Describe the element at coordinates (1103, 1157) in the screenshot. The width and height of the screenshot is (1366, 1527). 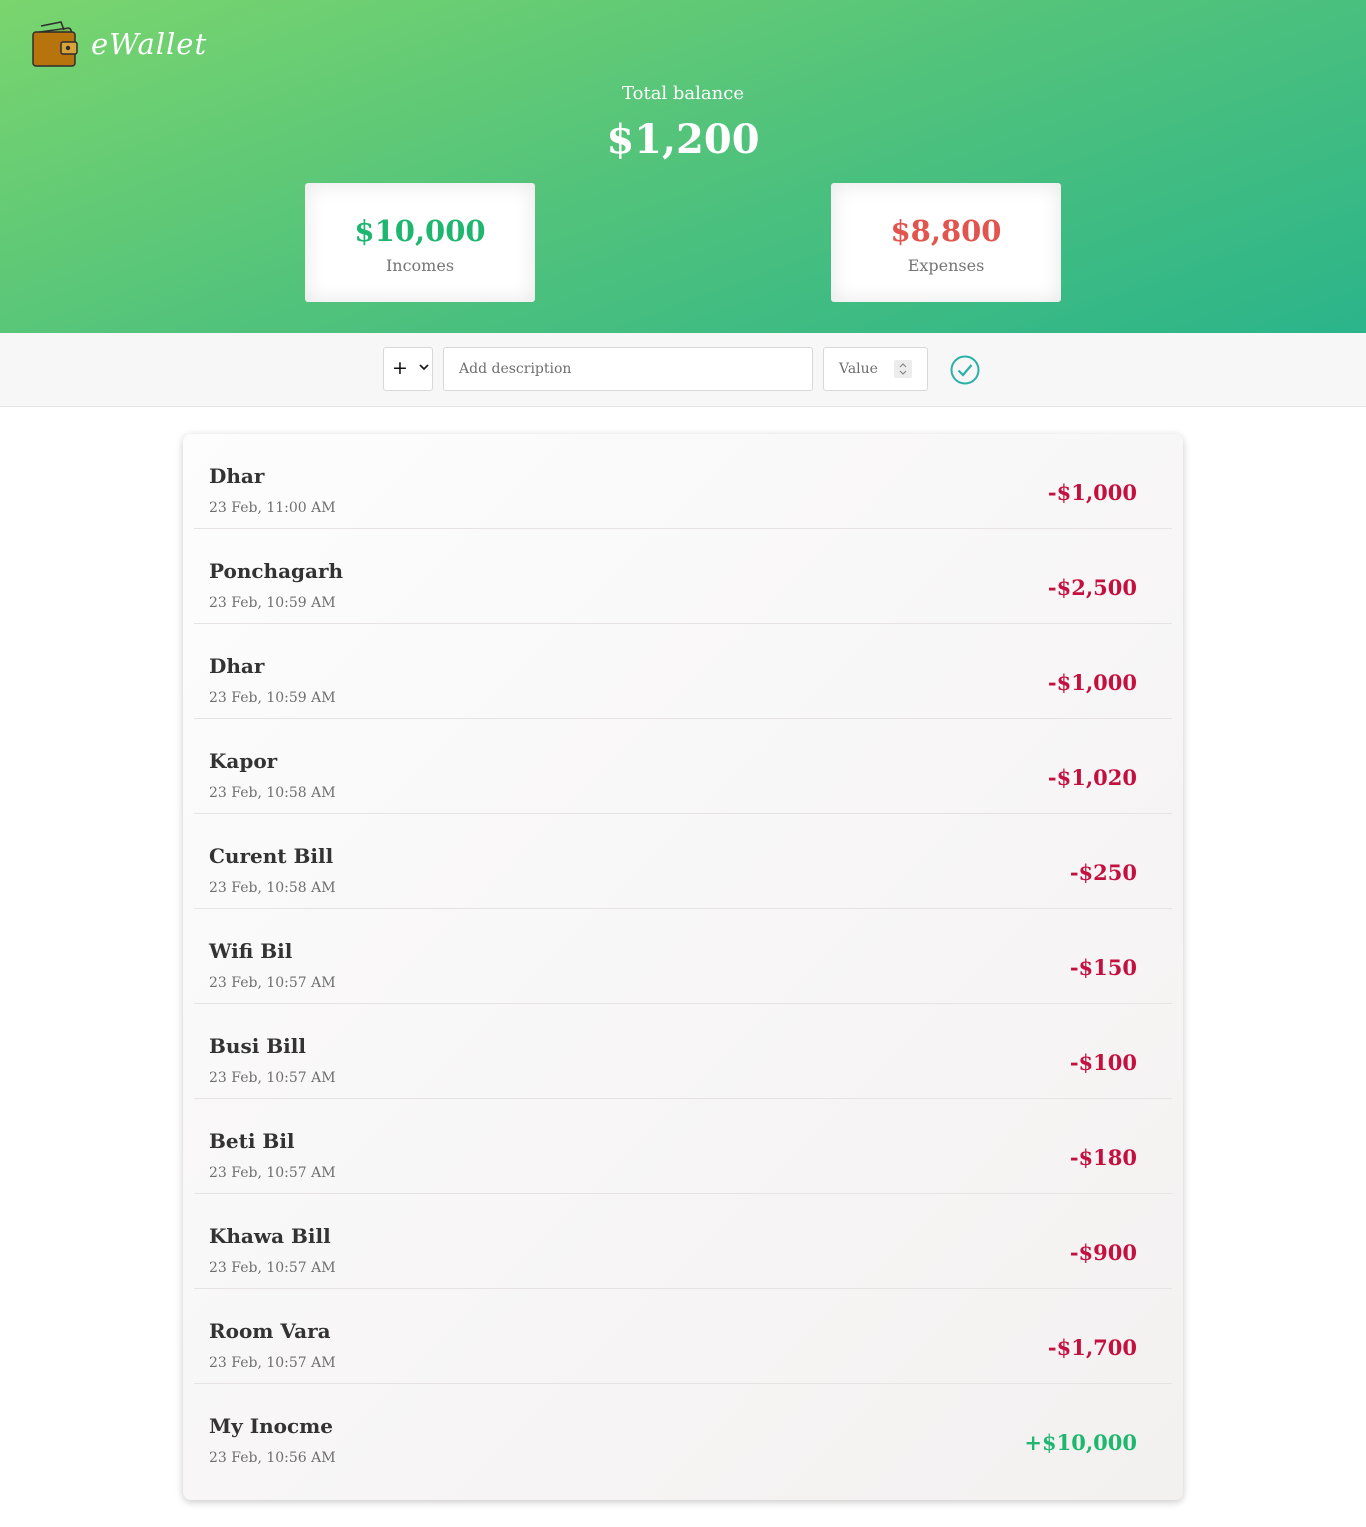
I see `transaction-amount: -$180` at that location.